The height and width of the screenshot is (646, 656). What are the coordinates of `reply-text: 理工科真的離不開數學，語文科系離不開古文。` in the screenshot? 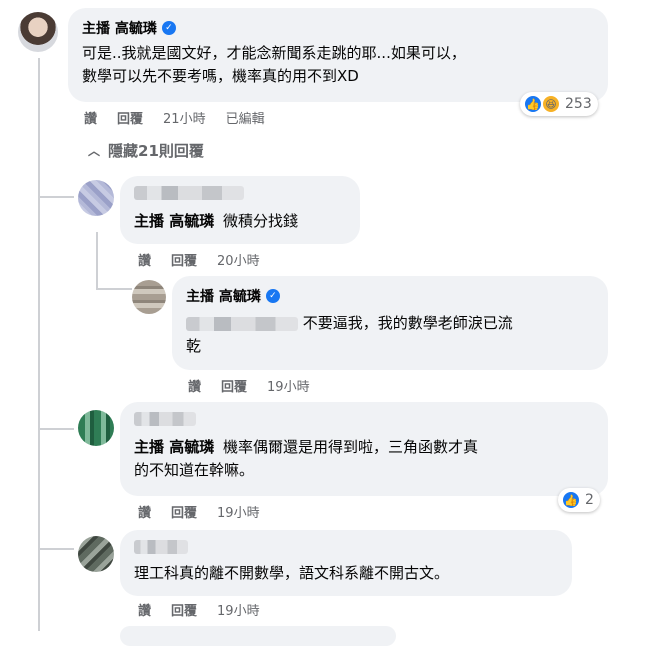 It's located at (292, 573).